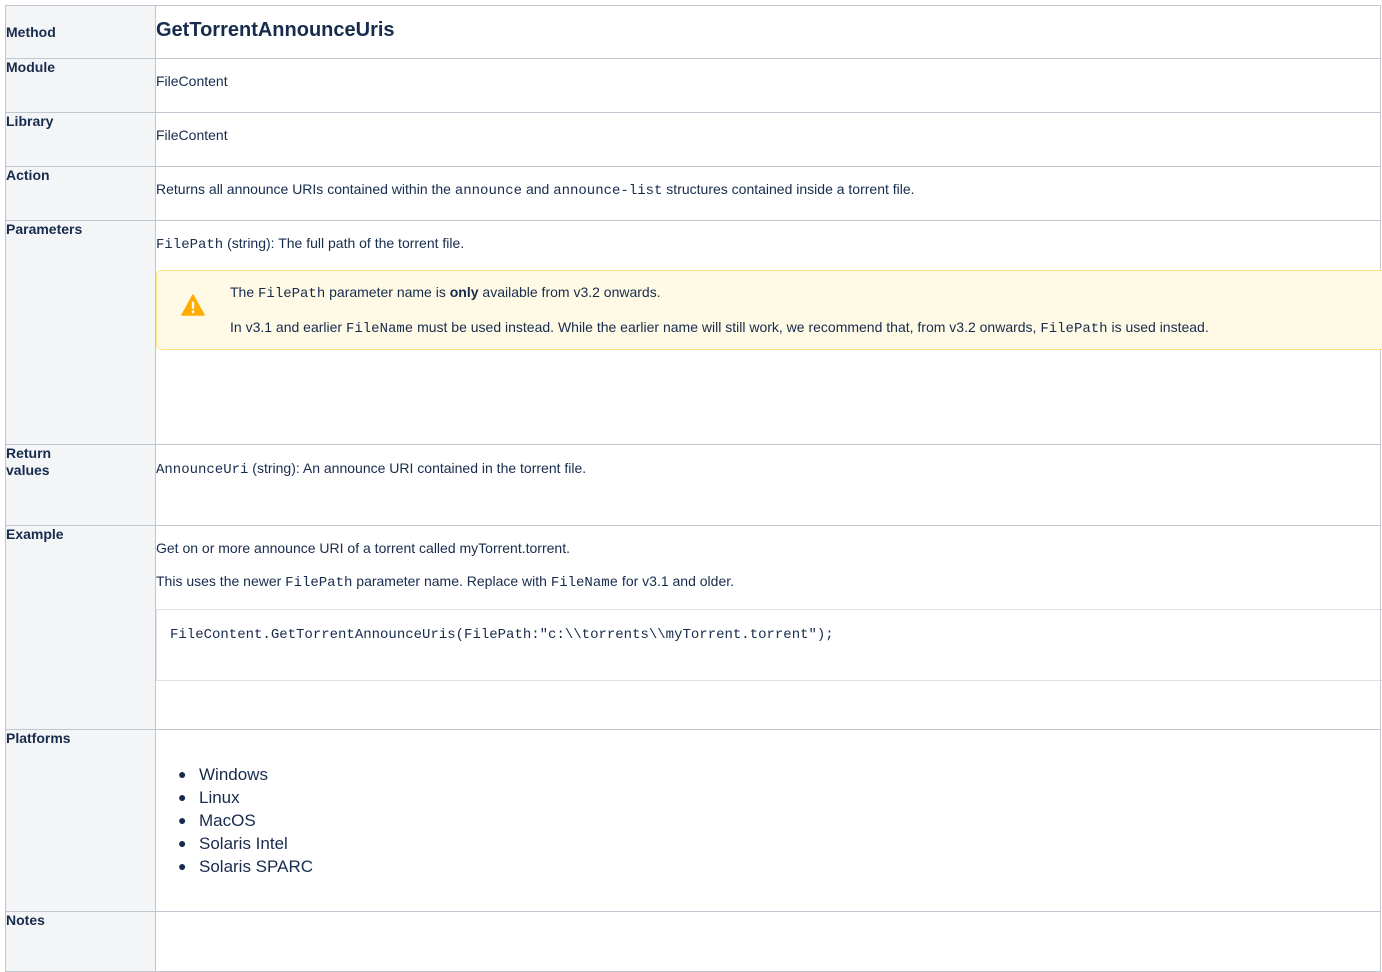 Image resolution: width=1382 pixels, height=972 pixels. What do you see at coordinates (28, 469) in the screenshot?
I see `return-label-line-2: values` at bounding box center [28, 469].